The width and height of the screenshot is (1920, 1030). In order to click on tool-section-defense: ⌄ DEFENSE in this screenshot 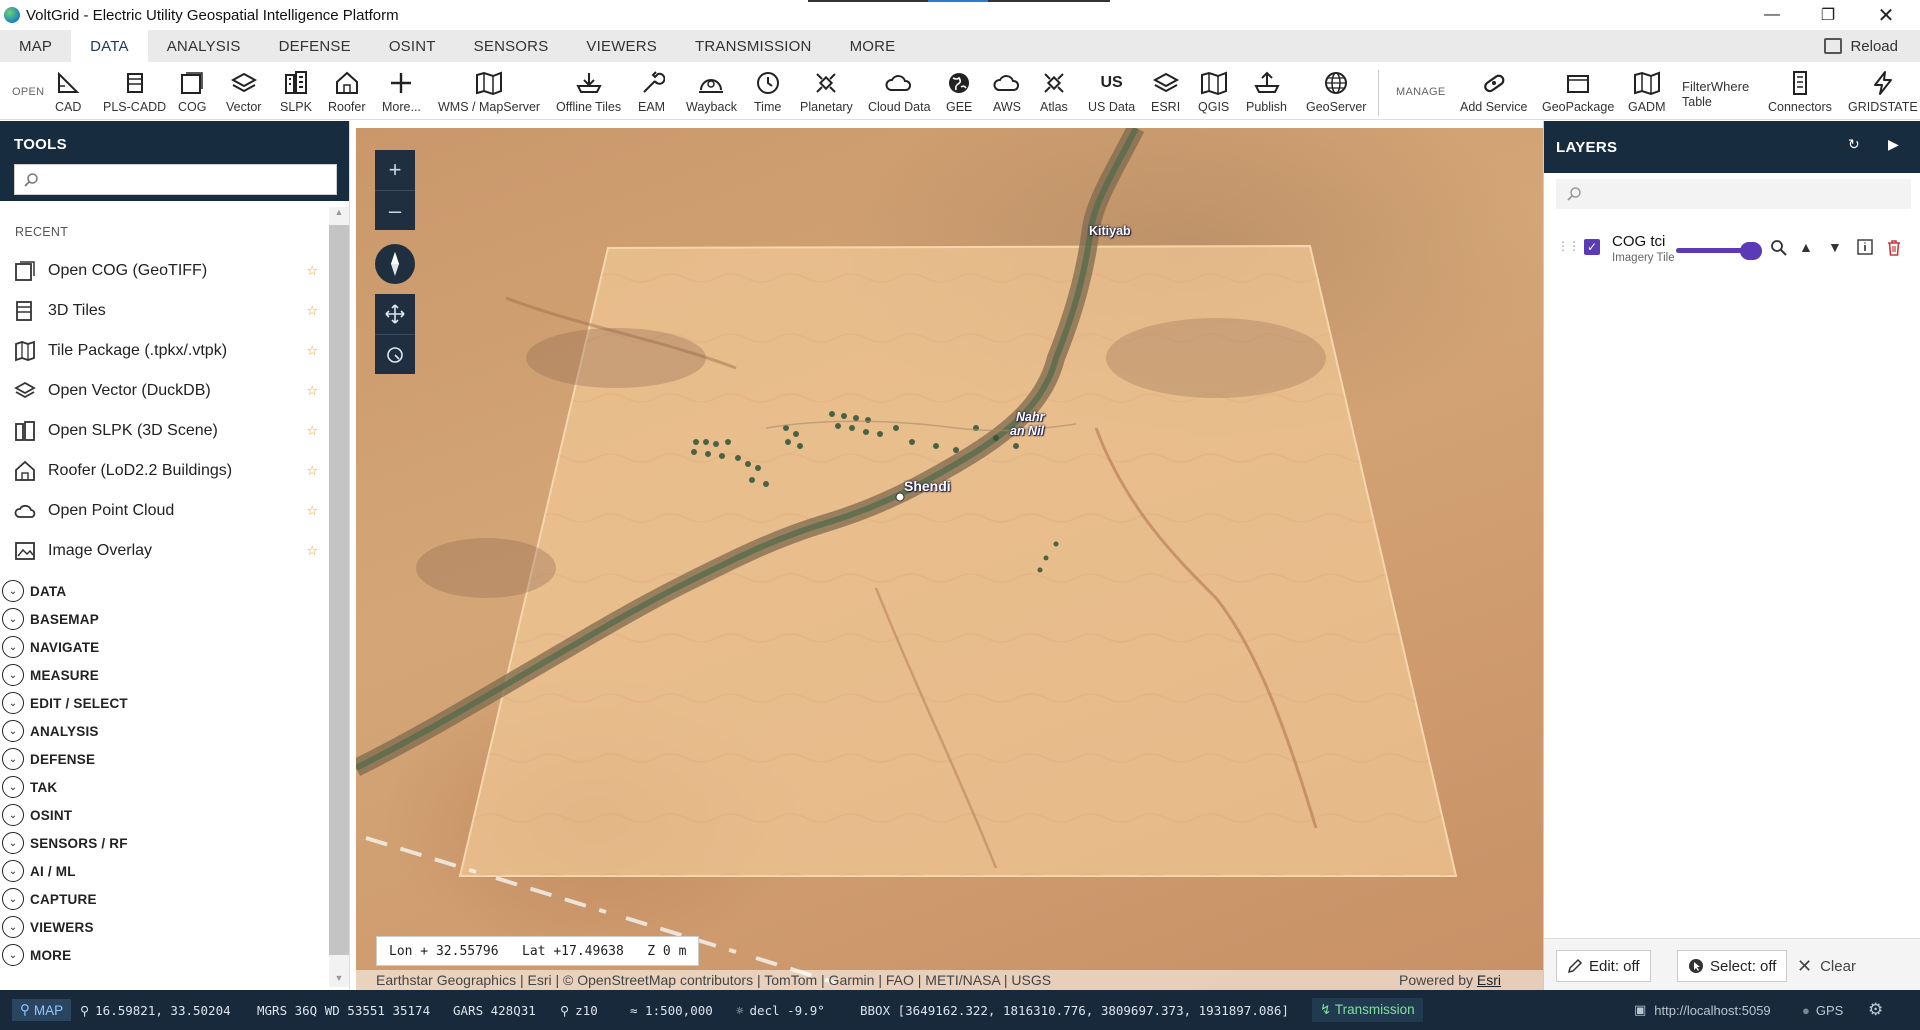, I will do `click(165, 759)`.